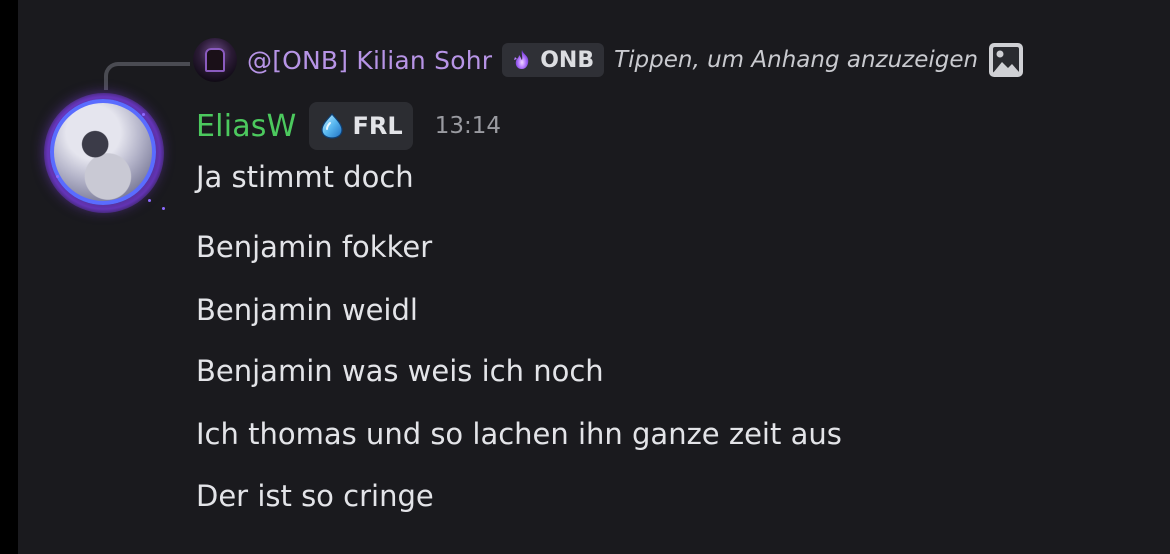 The height and width of the screenshot is (554, 1170). Describe the element at coordinates (246, 126) in the screenshot. I see `username: EliasW` at that location.